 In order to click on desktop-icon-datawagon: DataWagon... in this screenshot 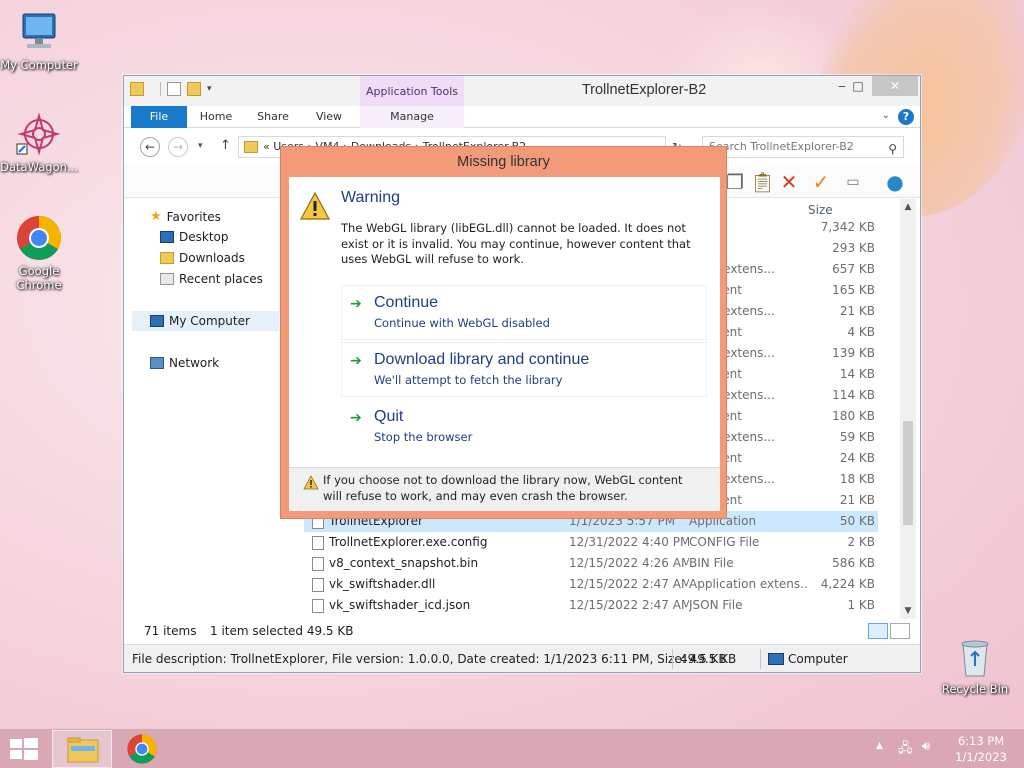, I will do `click(39, 142)`.